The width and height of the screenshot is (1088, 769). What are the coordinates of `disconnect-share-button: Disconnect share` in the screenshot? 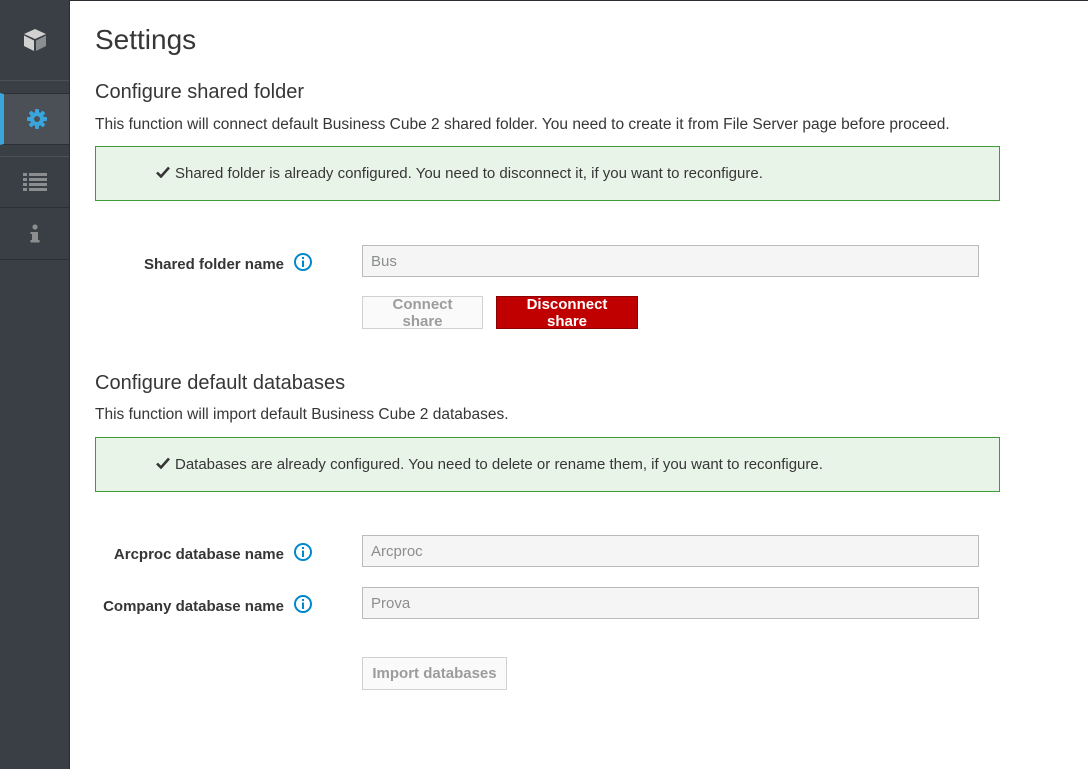 It's located at (567, 313).